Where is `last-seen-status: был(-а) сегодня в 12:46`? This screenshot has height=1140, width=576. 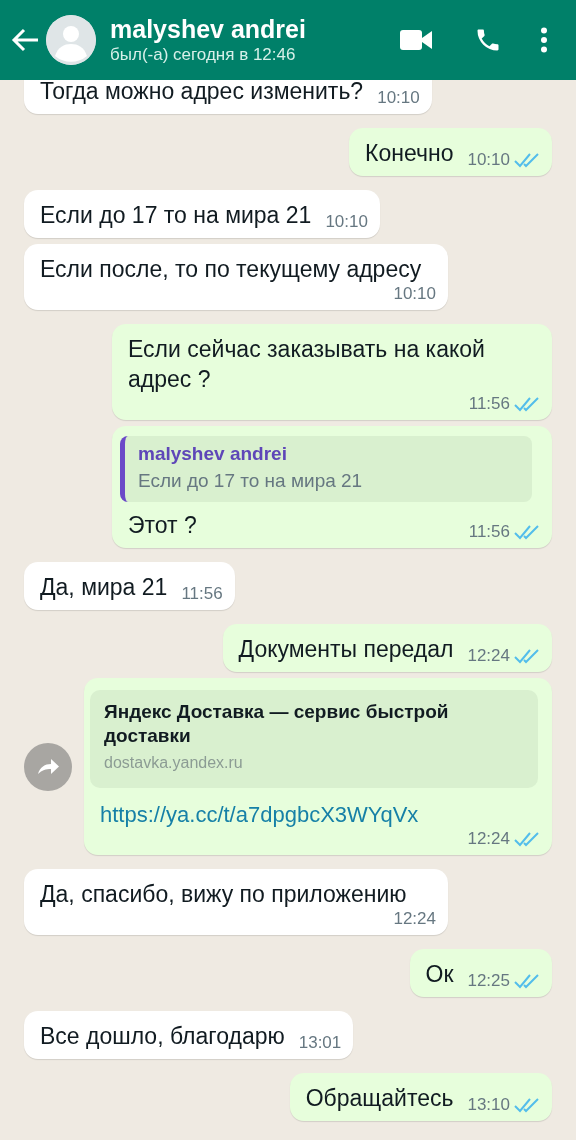
last-seen-status: был(-а) сегодня в 12:46 is located at coordinates (203, 55).